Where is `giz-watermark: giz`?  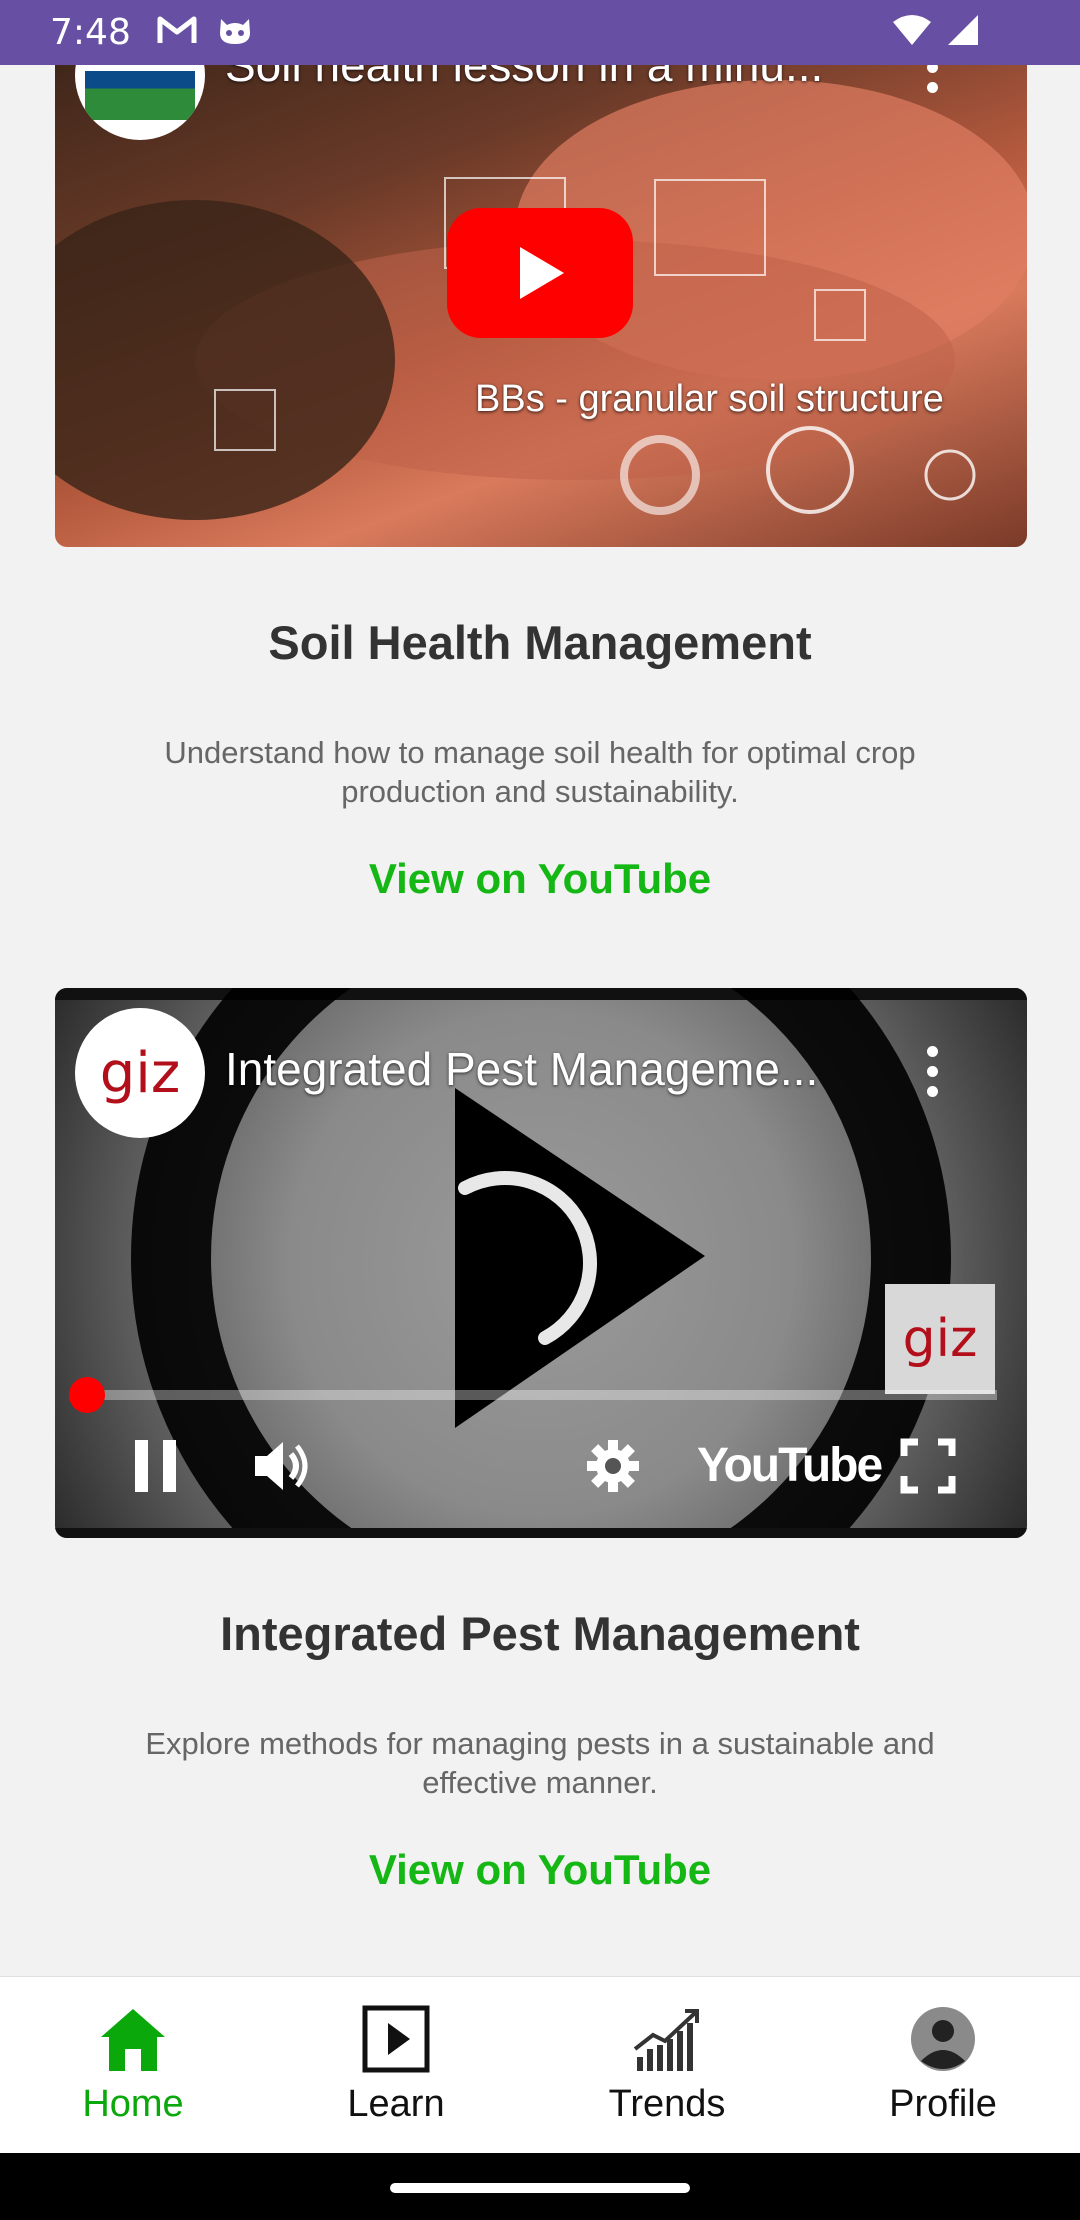
giz-watermark: giz is located at coordinates (940, 1339).